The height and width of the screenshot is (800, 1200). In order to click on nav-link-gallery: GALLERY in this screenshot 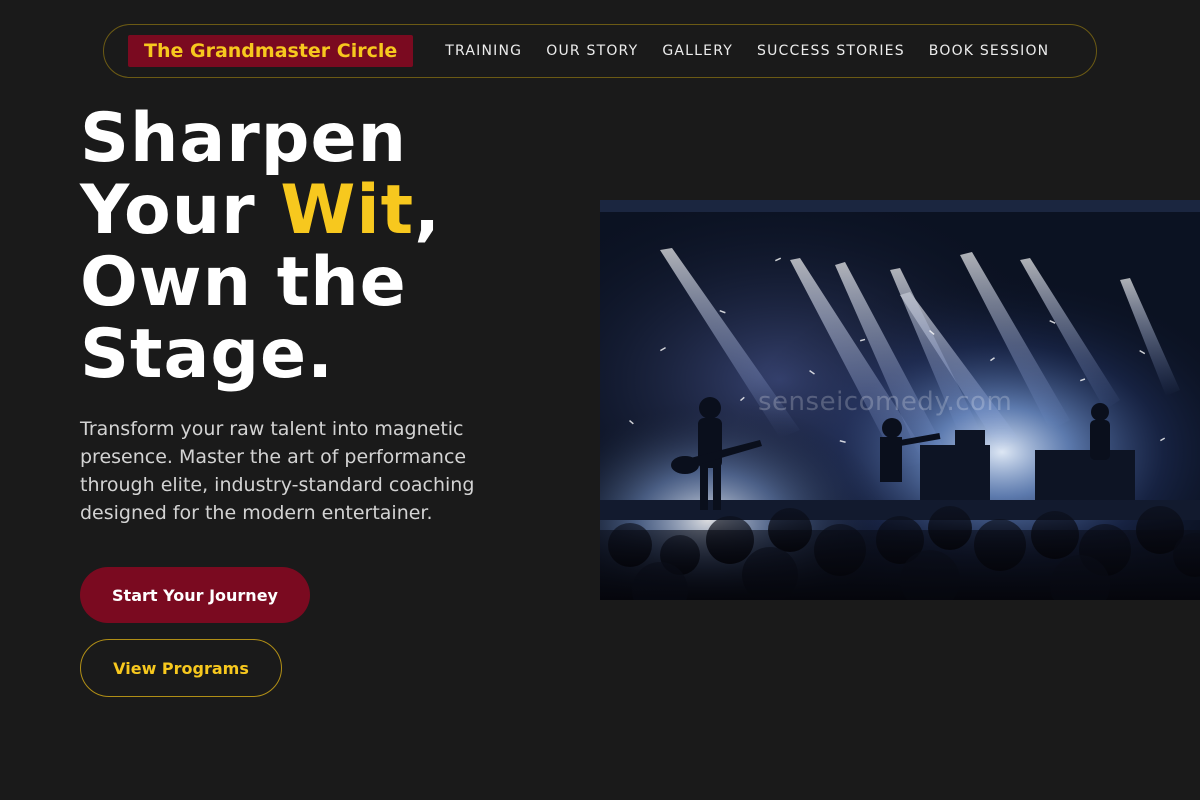, I will do `click(697, 51)`.